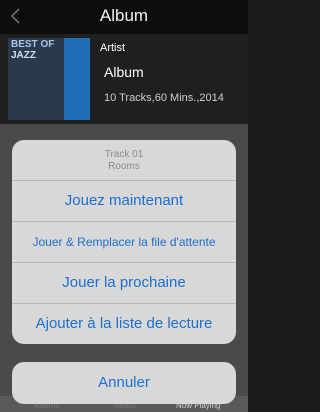 The width and height of the screenshot is (320, 412). I want to click on action-sheet-header: Track 01 Rooms, so click(124, 160).